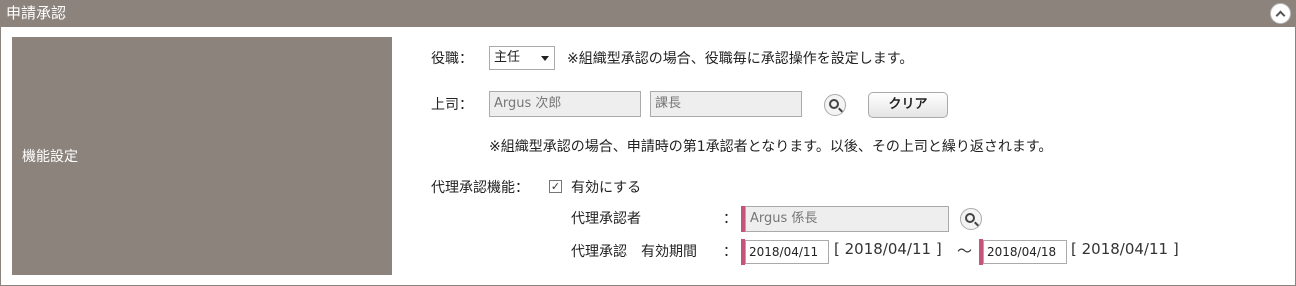 This screenshot has height=286, width=1296. Describe the element at coordinates (648, 13) in the screenshot. I see `section-header: 申請承認` at that location.